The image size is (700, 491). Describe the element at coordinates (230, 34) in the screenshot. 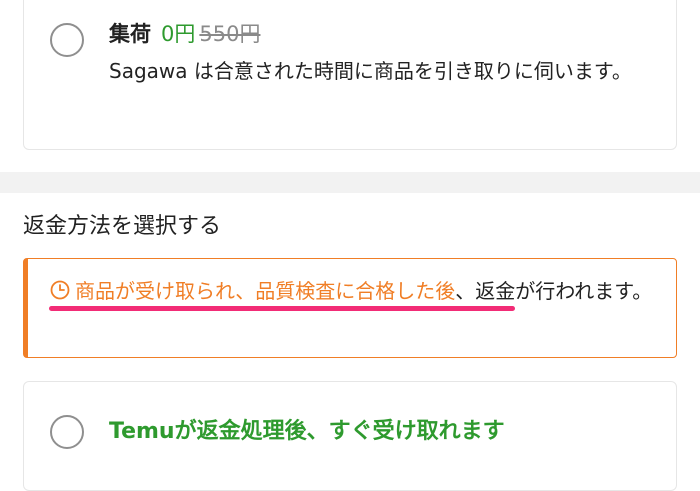

I see `pickup-original-price: 550円` at that location.